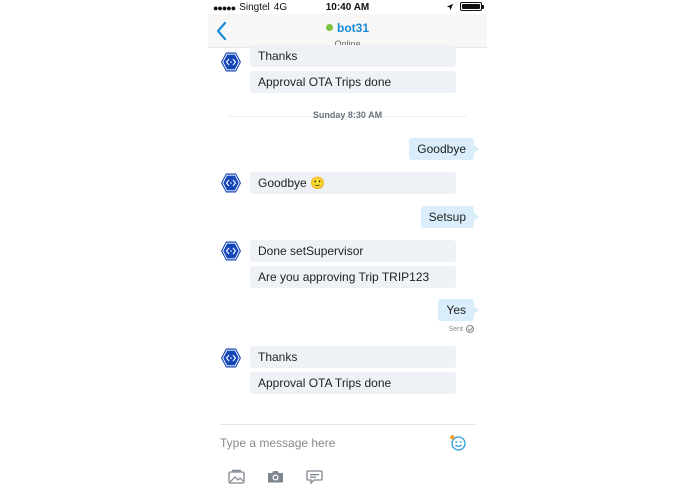 The image size is (695, 494). What do you see at coordinates (347, 424) in the screenshot?
I see `composer-divider` at bounding box center [347, 424].